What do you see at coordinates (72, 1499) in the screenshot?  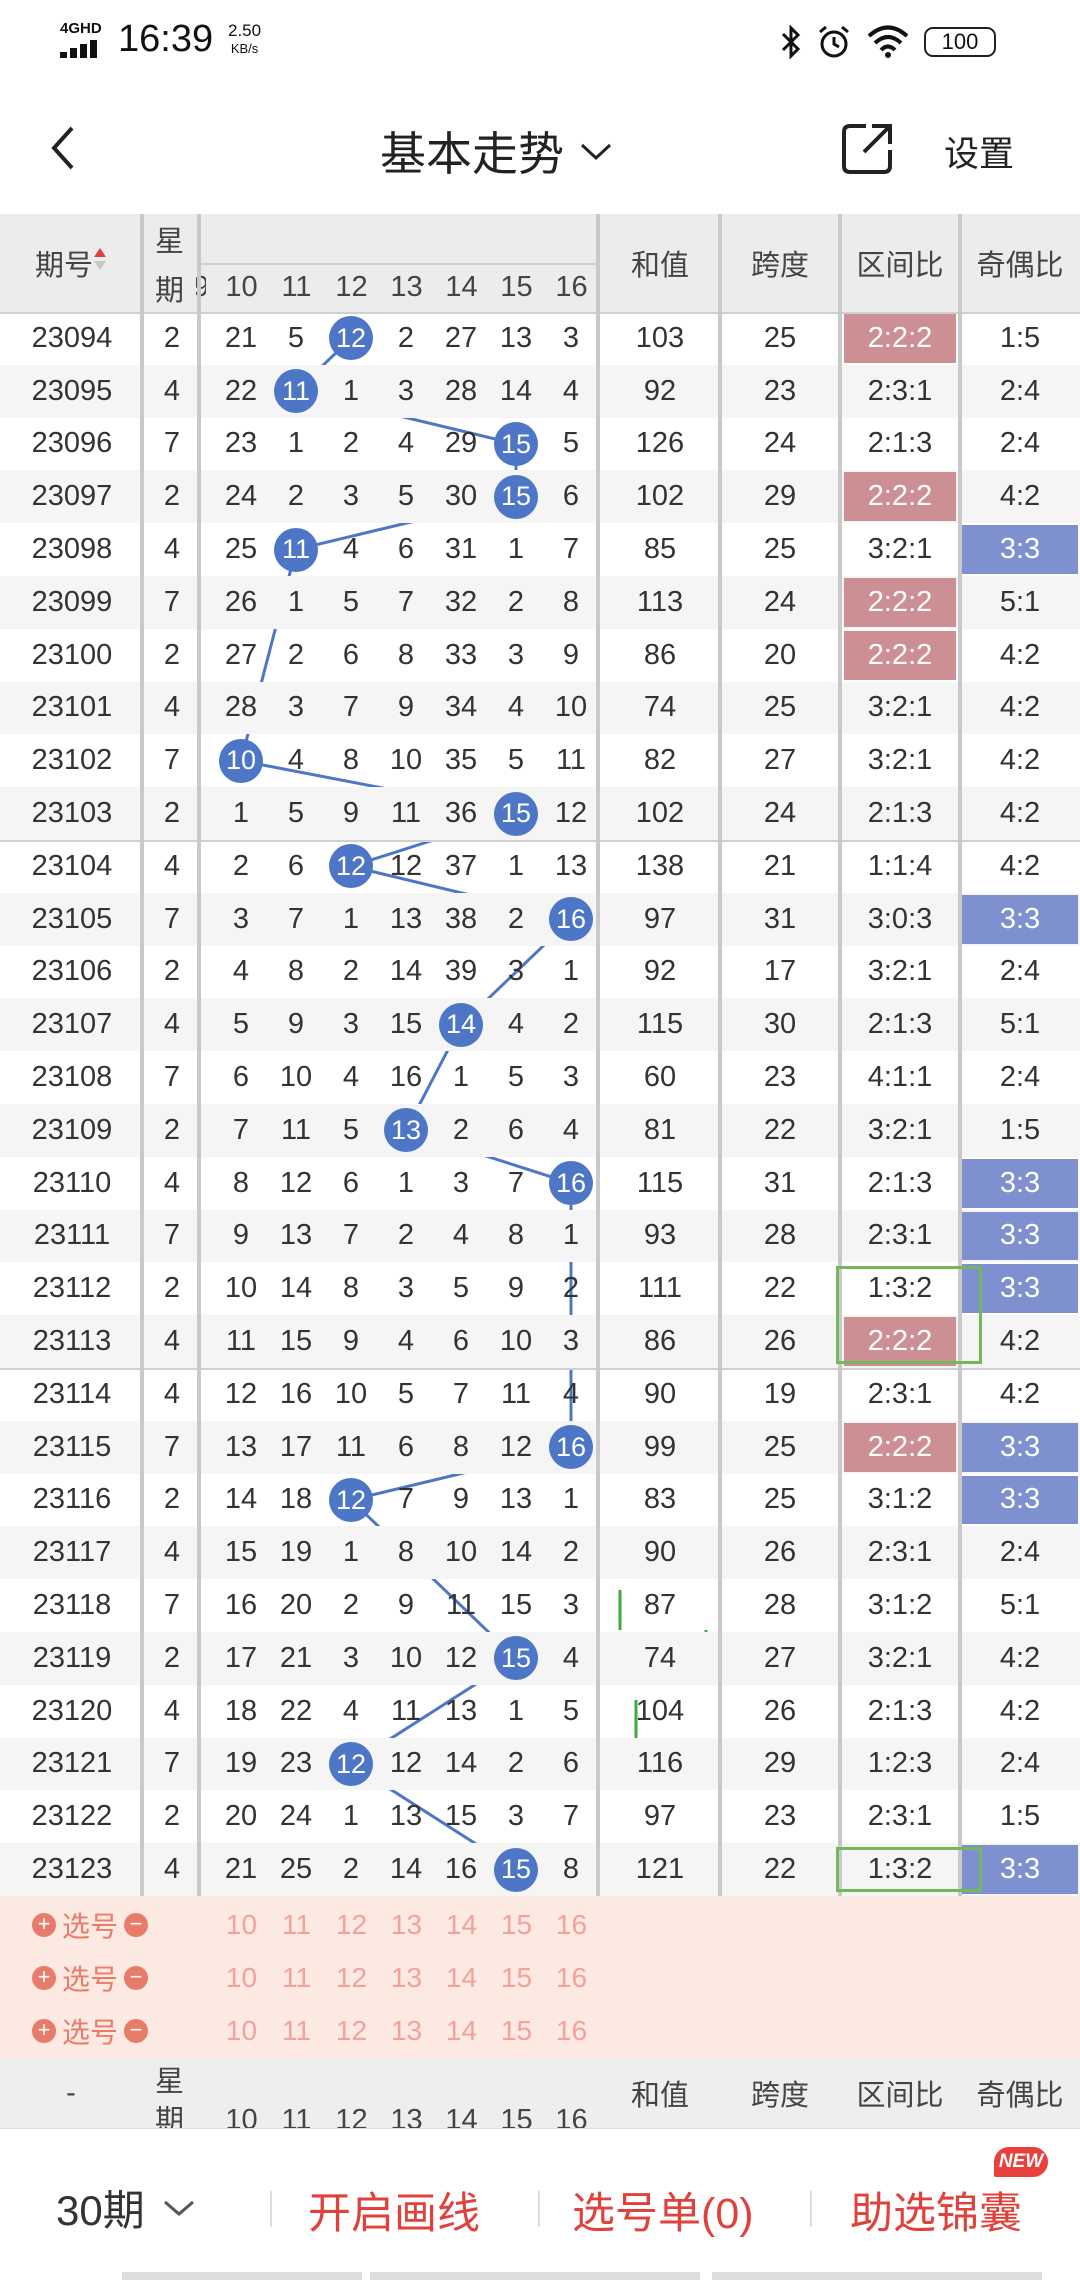 I see `period-cell: 23116` at bounding box center [72, 1499].